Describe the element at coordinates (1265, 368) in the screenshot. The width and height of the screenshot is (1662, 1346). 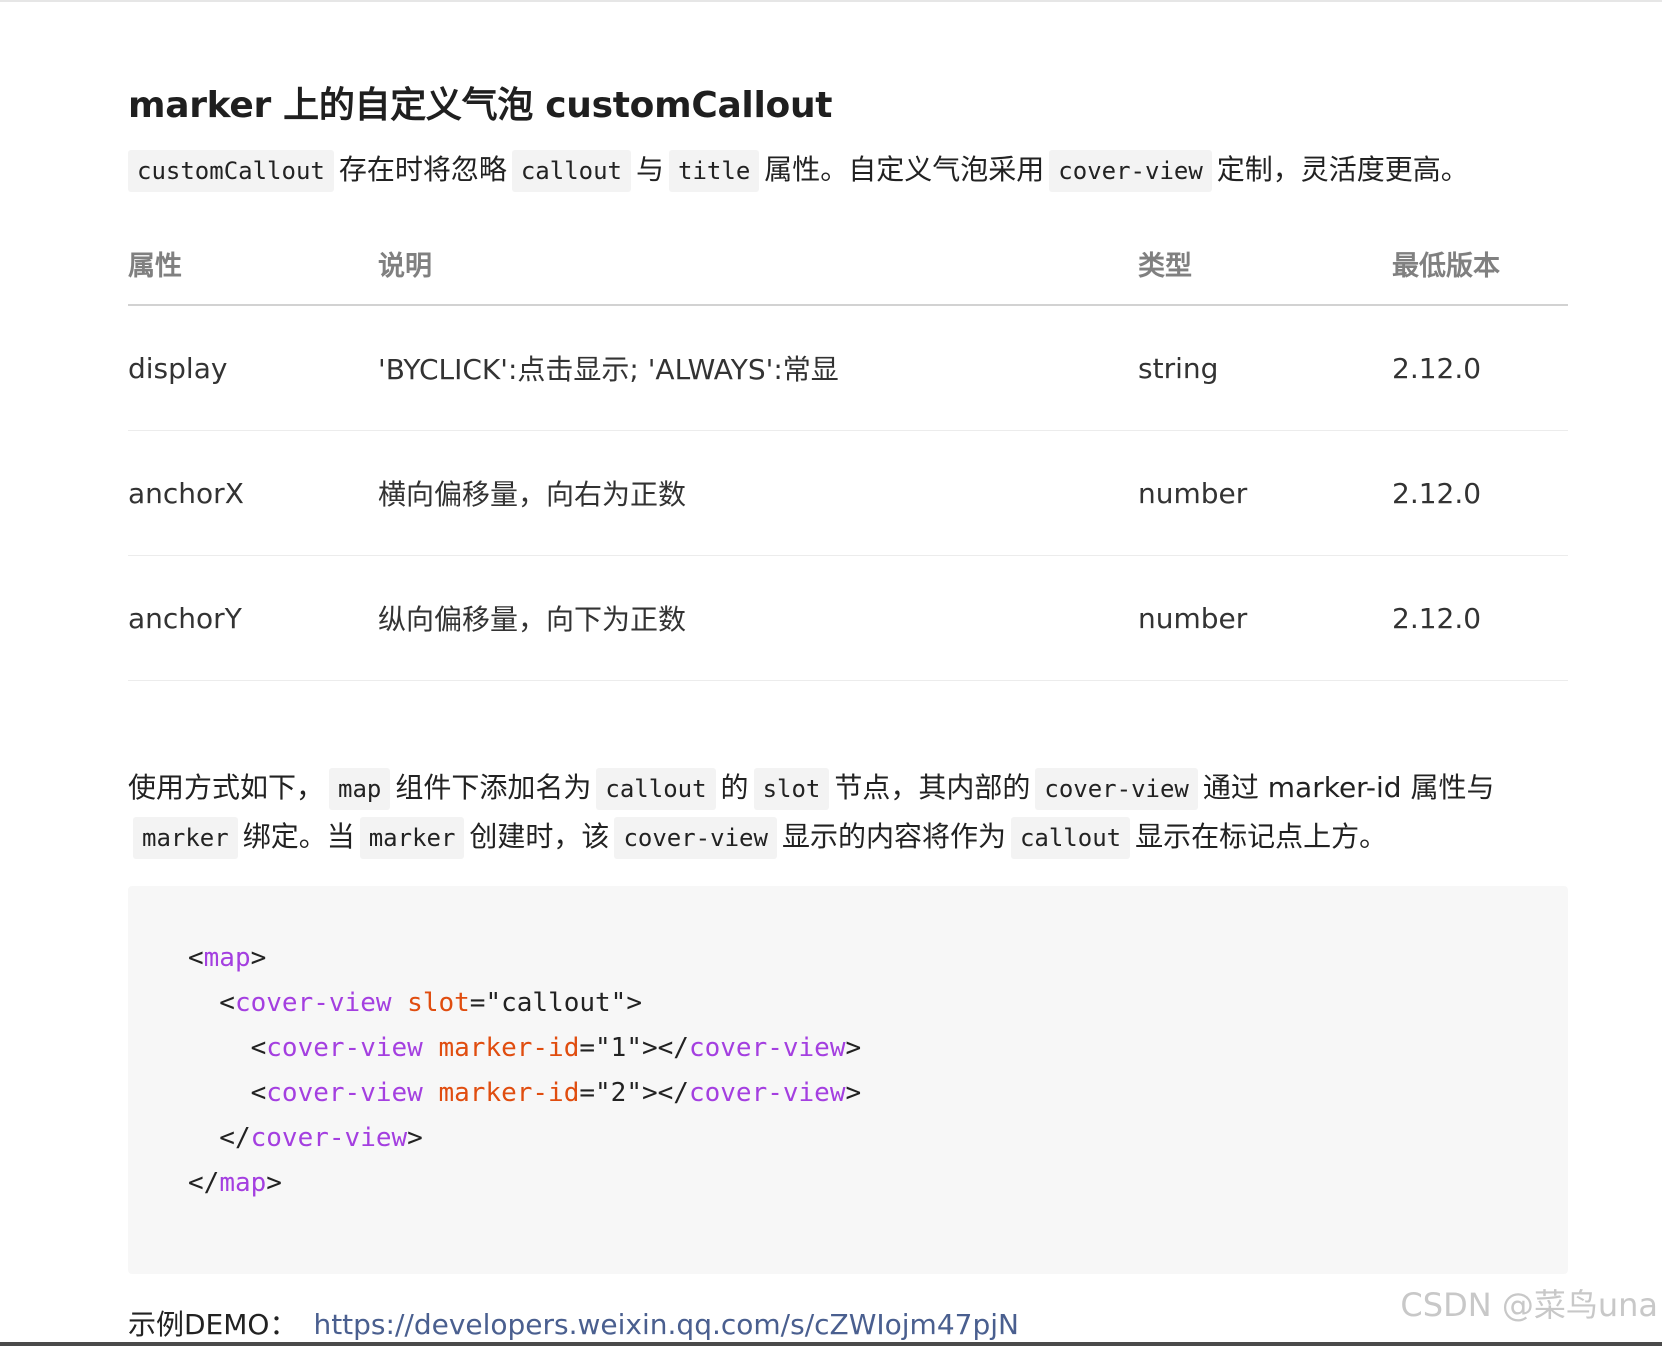
I see `cell-type: string` at that location.